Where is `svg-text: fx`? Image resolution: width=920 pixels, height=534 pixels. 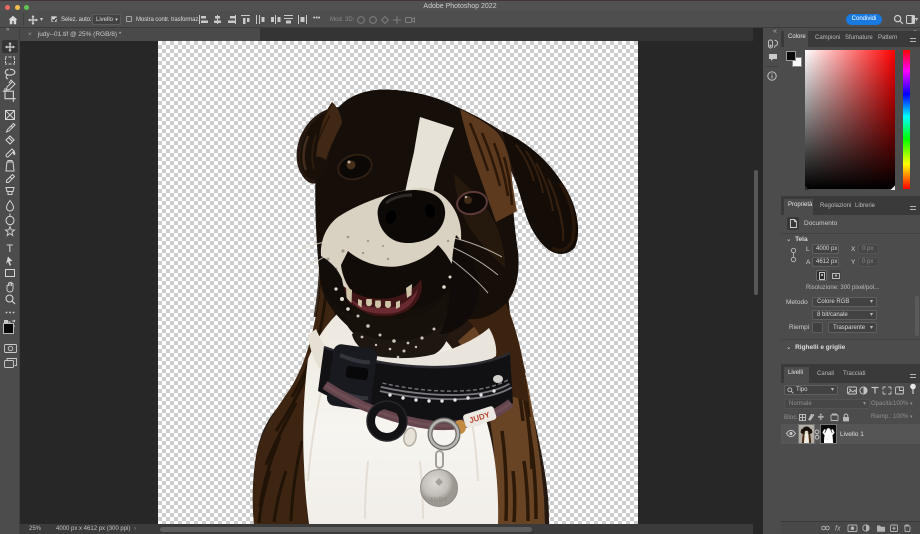 svg-text: fx is located at coordinates (838, 529).